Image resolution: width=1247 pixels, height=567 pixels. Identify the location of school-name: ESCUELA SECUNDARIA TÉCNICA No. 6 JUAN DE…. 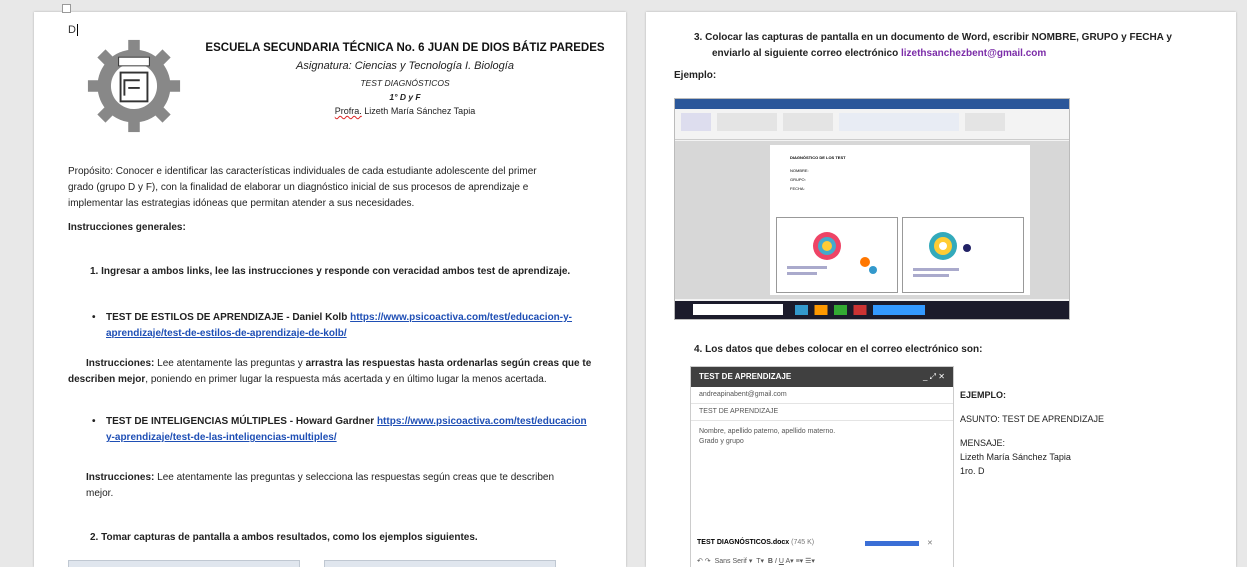
(405, 48).